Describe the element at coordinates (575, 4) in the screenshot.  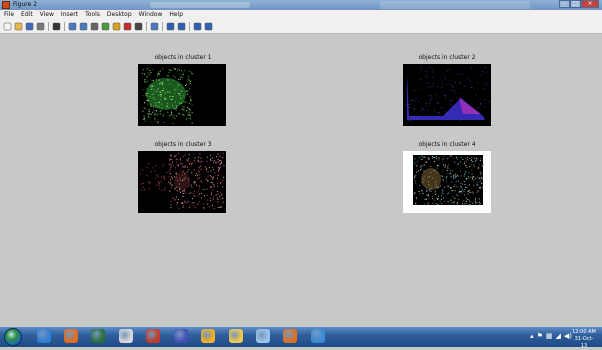
I see `maximize-button: □` at that location.